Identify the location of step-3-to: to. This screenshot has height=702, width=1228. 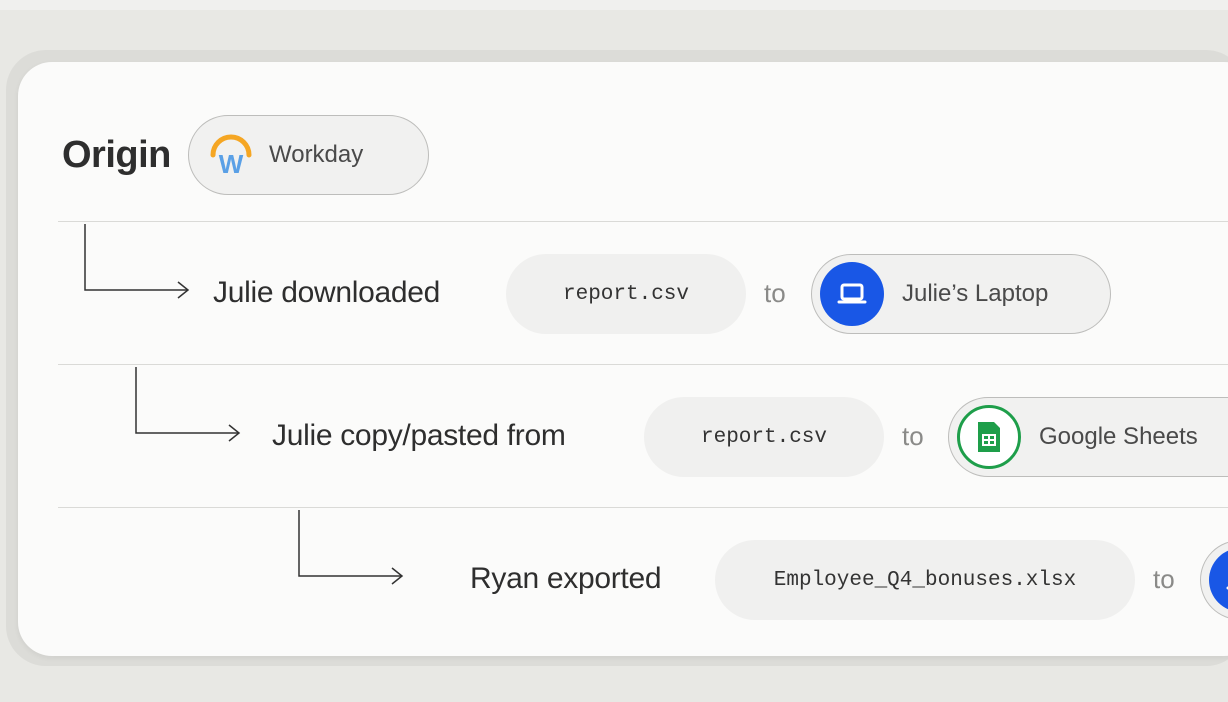
(1164, 579).